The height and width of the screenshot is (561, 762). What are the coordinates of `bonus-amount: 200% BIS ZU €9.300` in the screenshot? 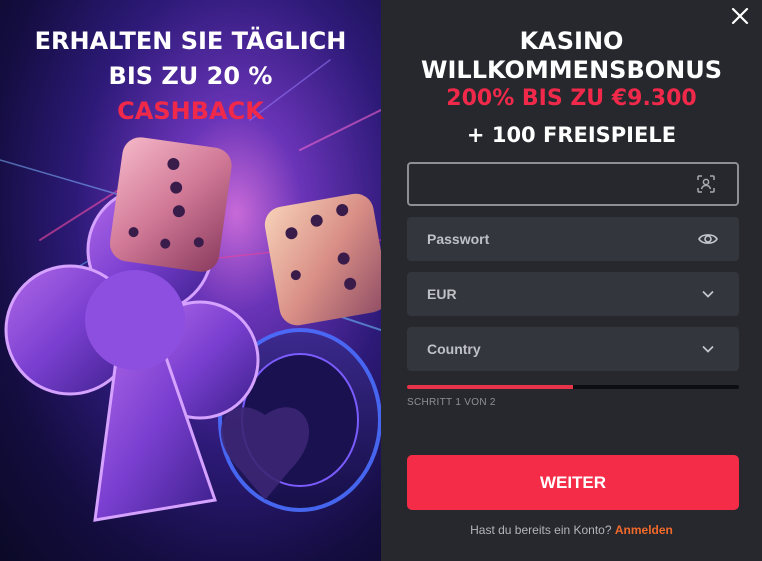 It's located at (571, 98).